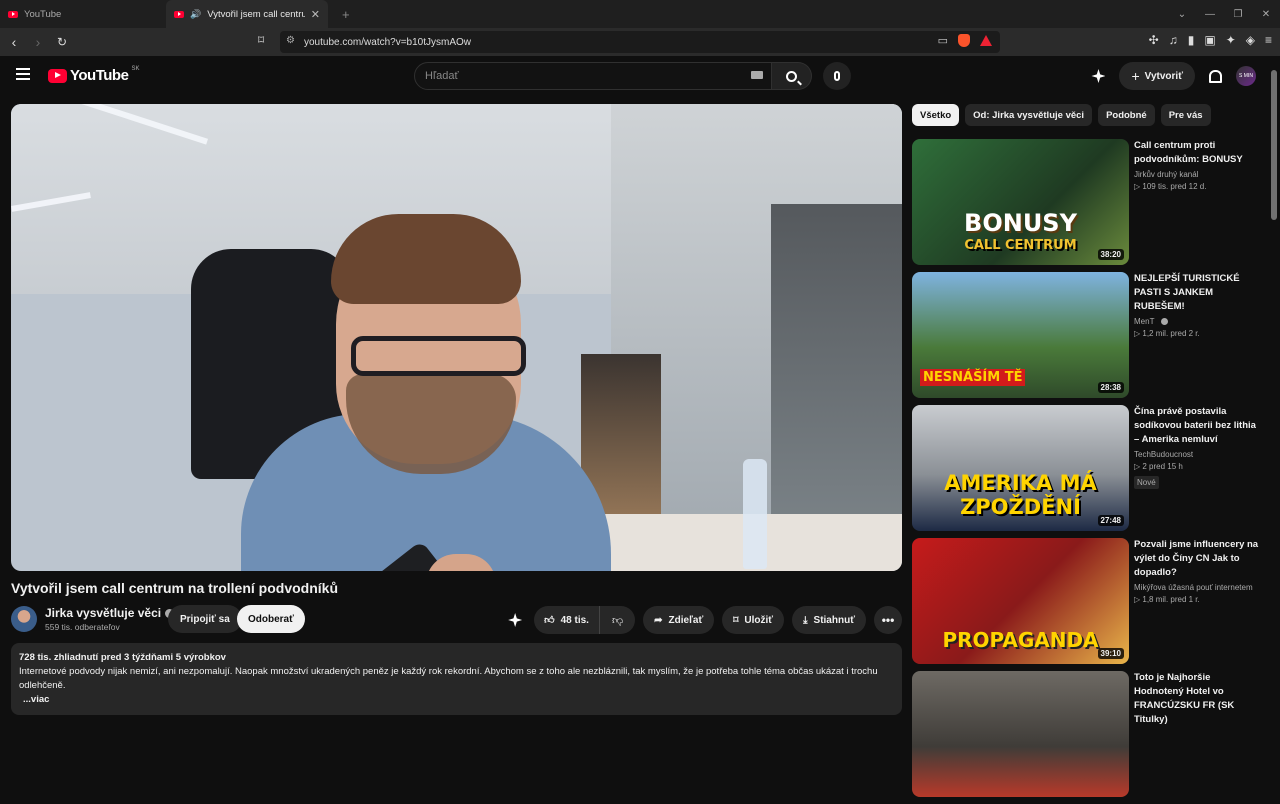 This screenshot has width=1280, height=804. What do you see at coordinates (438, 356) in the screenshot?
I see `person-glasses` at bounding box center [438, 356].